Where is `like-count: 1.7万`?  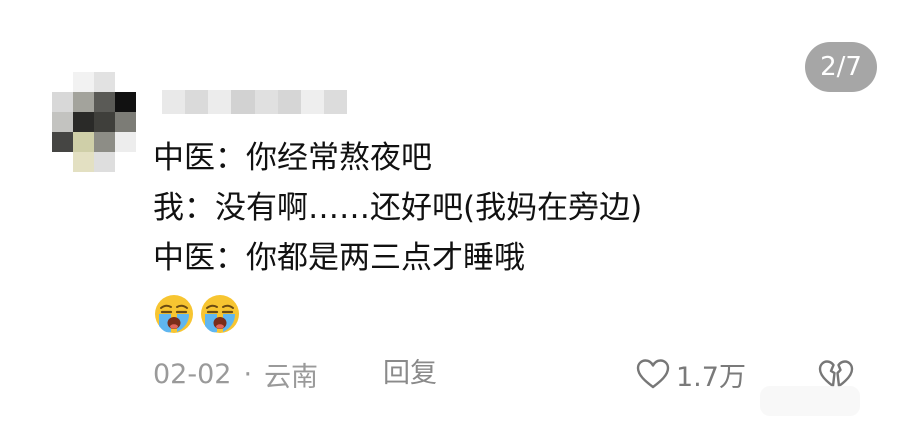 like-count: 1.7万 is located at coordinates (711, 377).